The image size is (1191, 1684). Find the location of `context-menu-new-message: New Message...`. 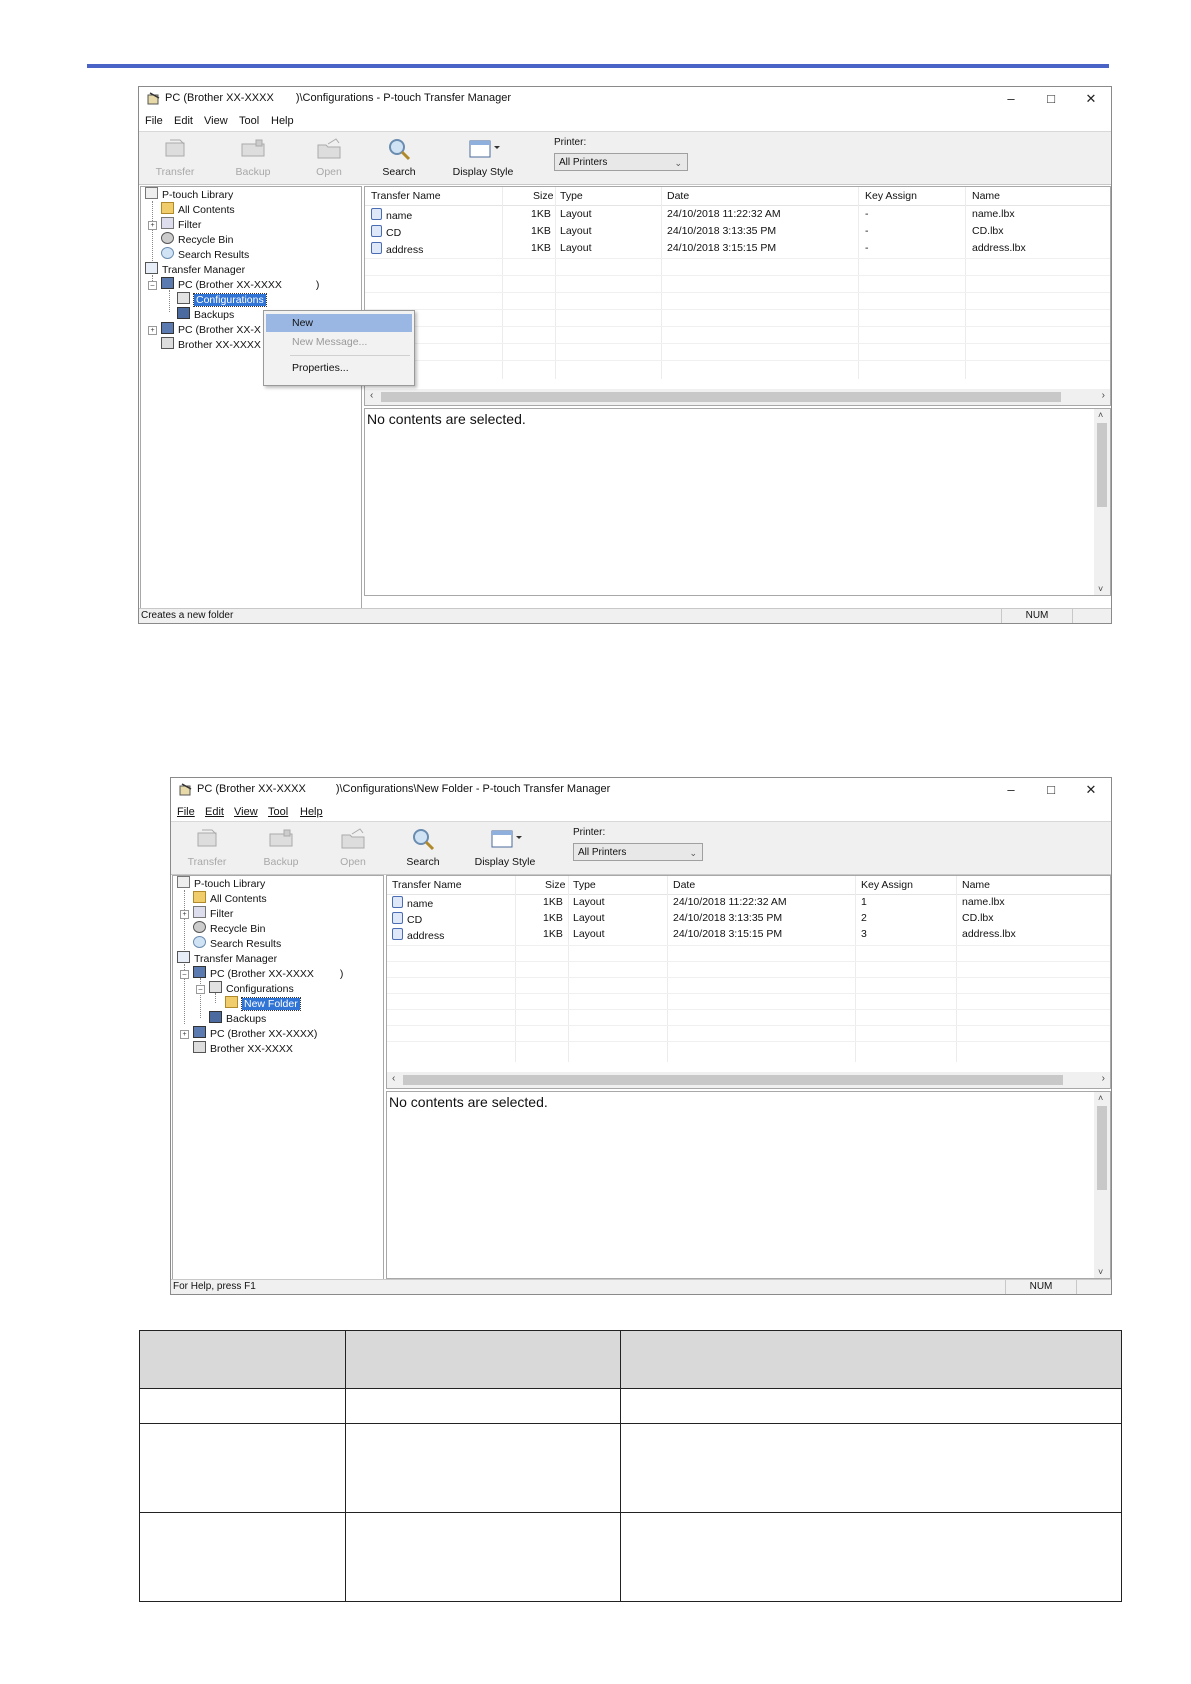

context-menu-new-message: New Message... is located at coordinates (339, 342).